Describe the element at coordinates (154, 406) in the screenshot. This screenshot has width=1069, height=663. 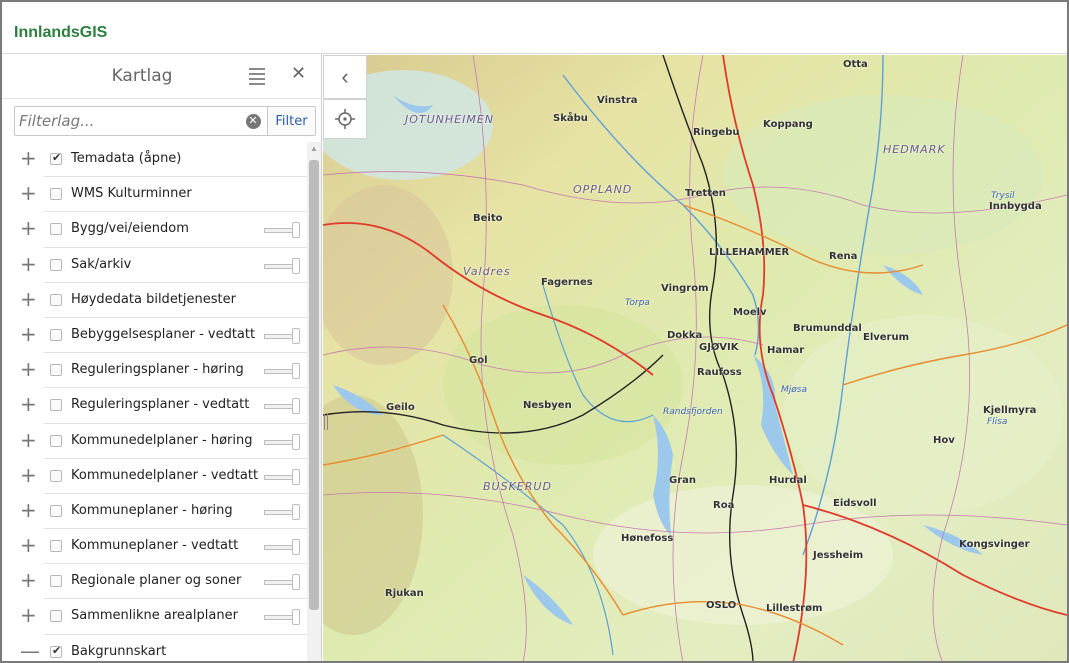
I see `layer-row: + Reguleringsplaner - vedtatt` at that location.